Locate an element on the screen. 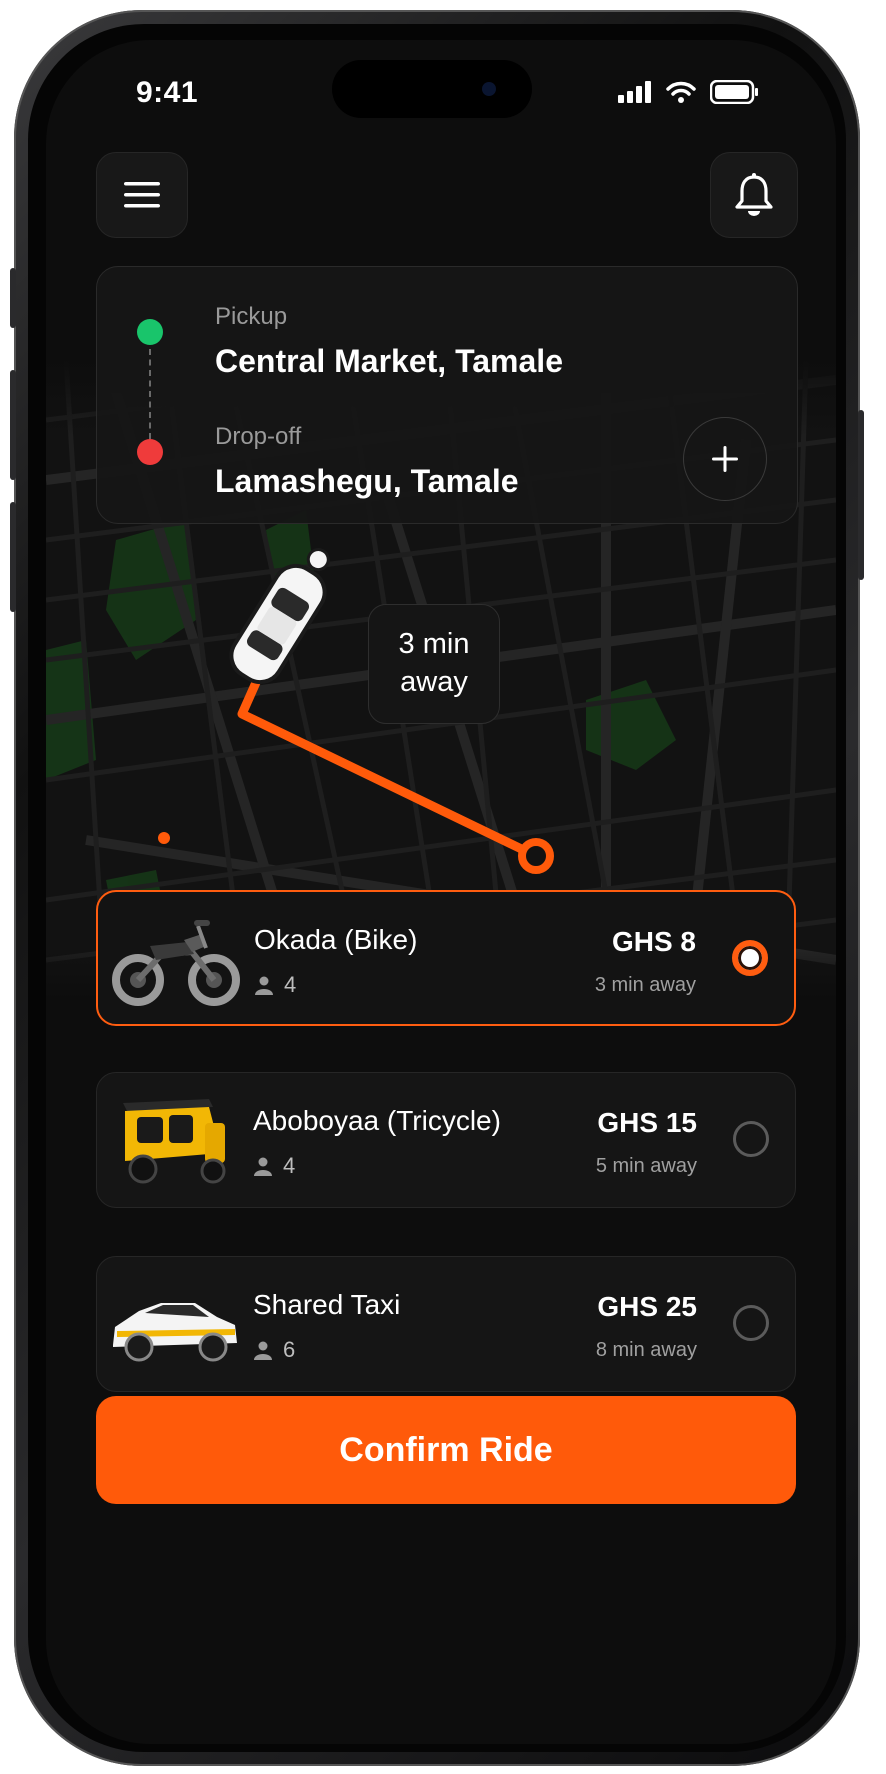 The width and height of the screenshot is (886, 1774). bell-icon is located at coordinates (754, 194).